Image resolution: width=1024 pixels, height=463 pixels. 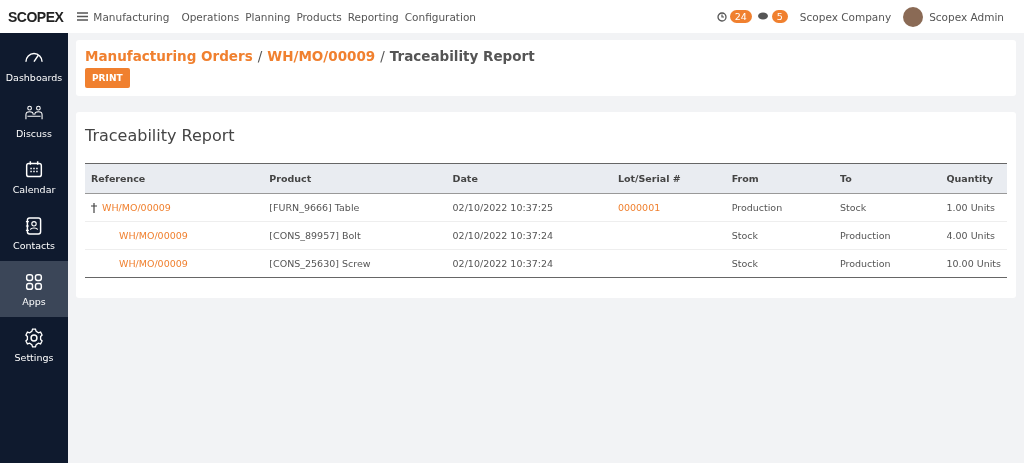 I want to click on sidebar-item: Contacts, so click(x=34, y=233).